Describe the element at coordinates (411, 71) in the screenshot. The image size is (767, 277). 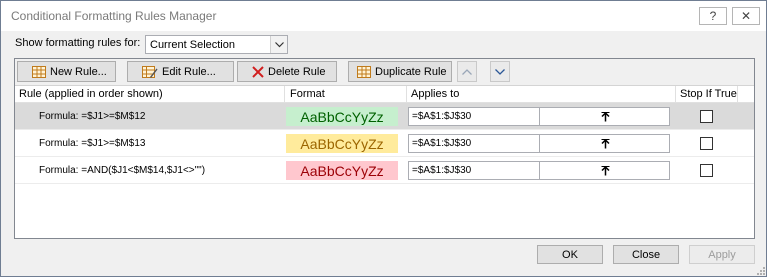
I see `duplicate-rule-label: Duplicate Rule` at that location.